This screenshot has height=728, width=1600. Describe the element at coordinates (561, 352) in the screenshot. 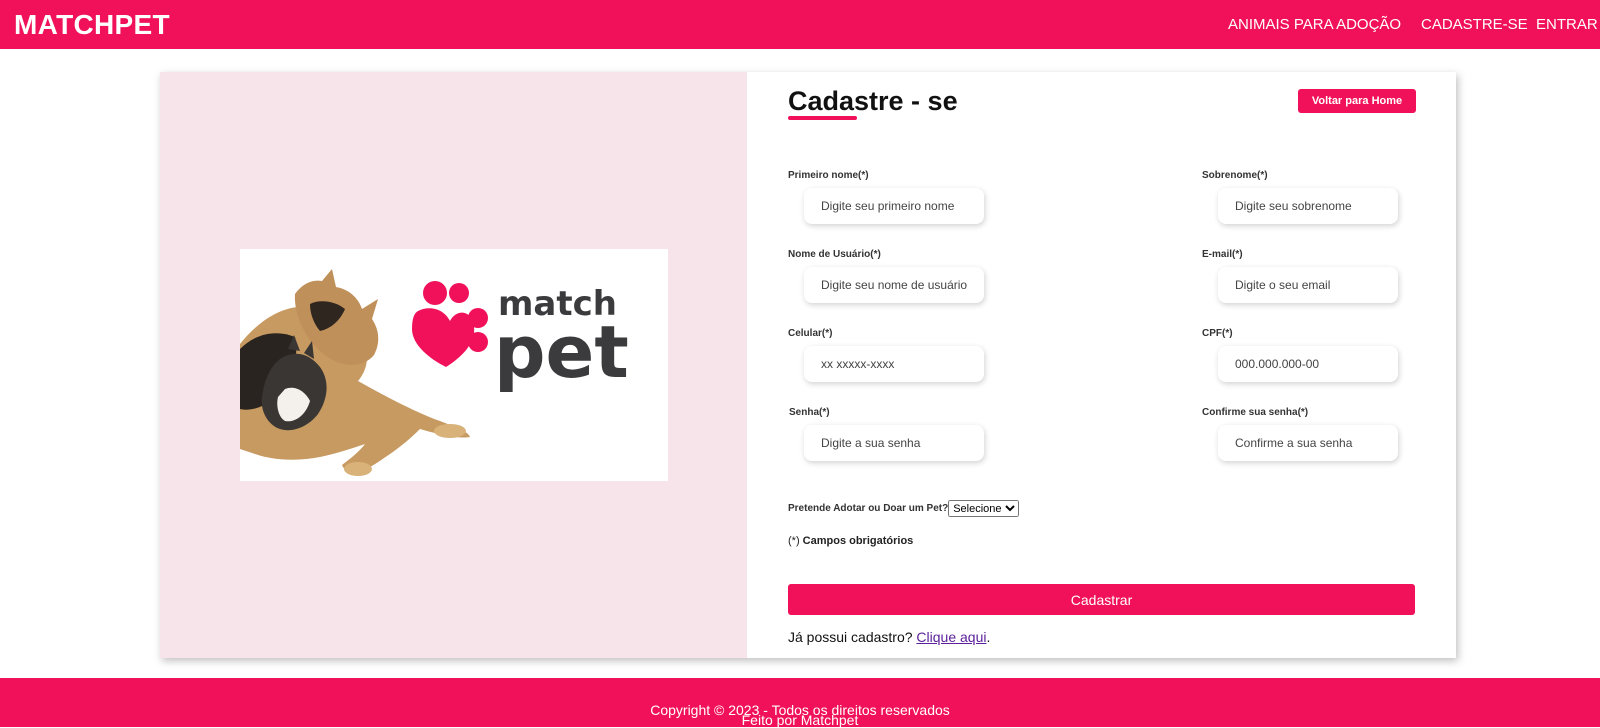

I see `logo-word-bottom: pet` at that location.